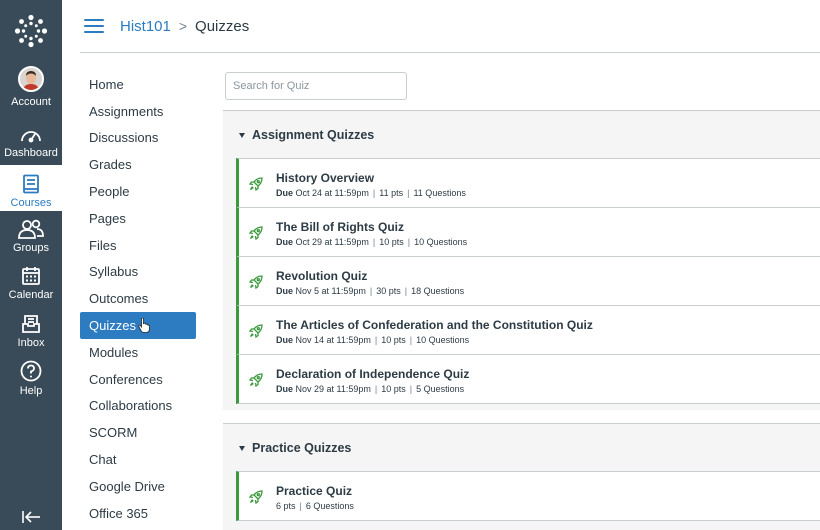  I want to click on course-nav-pages: Pages, so click(140, 218).